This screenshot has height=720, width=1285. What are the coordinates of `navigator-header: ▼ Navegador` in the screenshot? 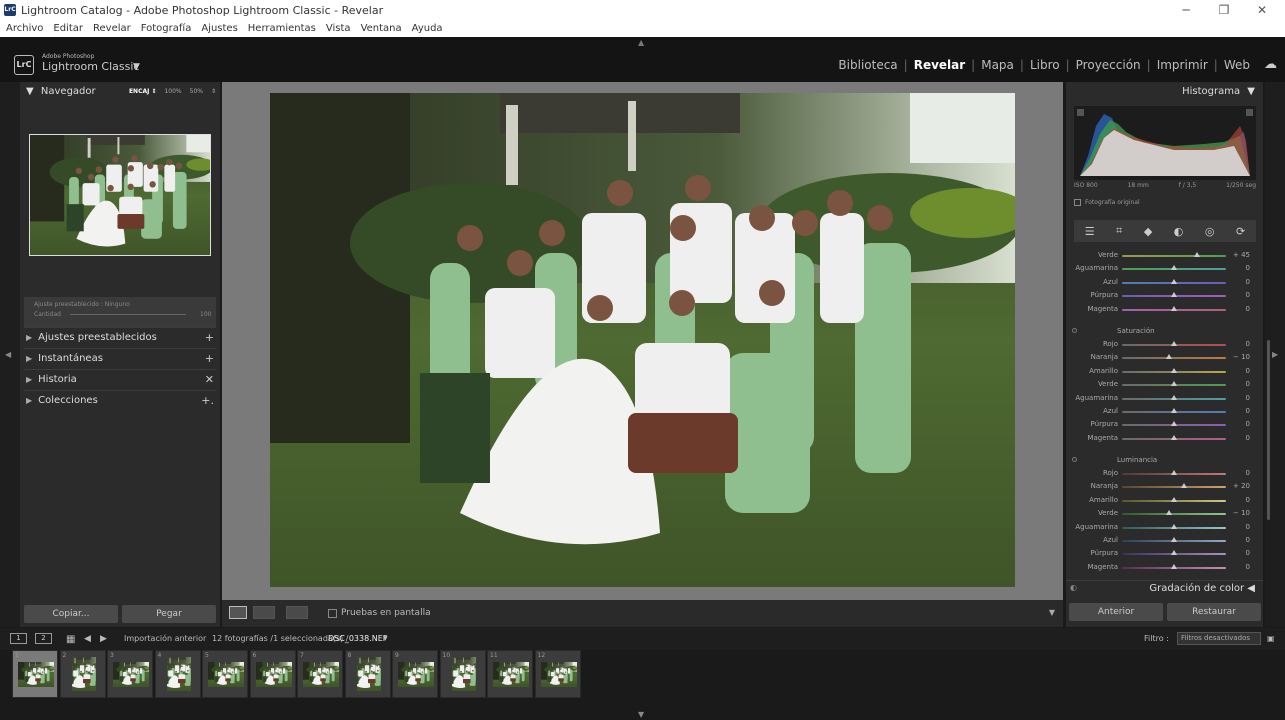 It's located at (61, 91).